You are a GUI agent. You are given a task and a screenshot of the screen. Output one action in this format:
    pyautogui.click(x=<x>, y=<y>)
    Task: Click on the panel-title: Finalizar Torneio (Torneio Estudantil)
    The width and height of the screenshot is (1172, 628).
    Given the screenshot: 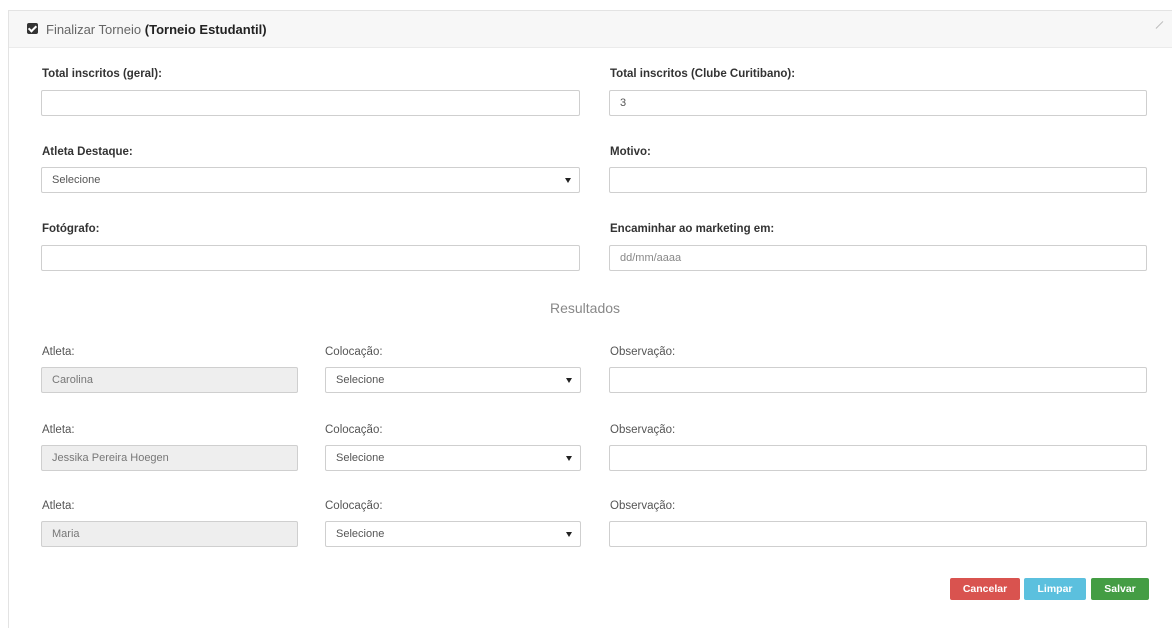 What is the action you would take?
    pyautogui.click(x=156, y=29)
    